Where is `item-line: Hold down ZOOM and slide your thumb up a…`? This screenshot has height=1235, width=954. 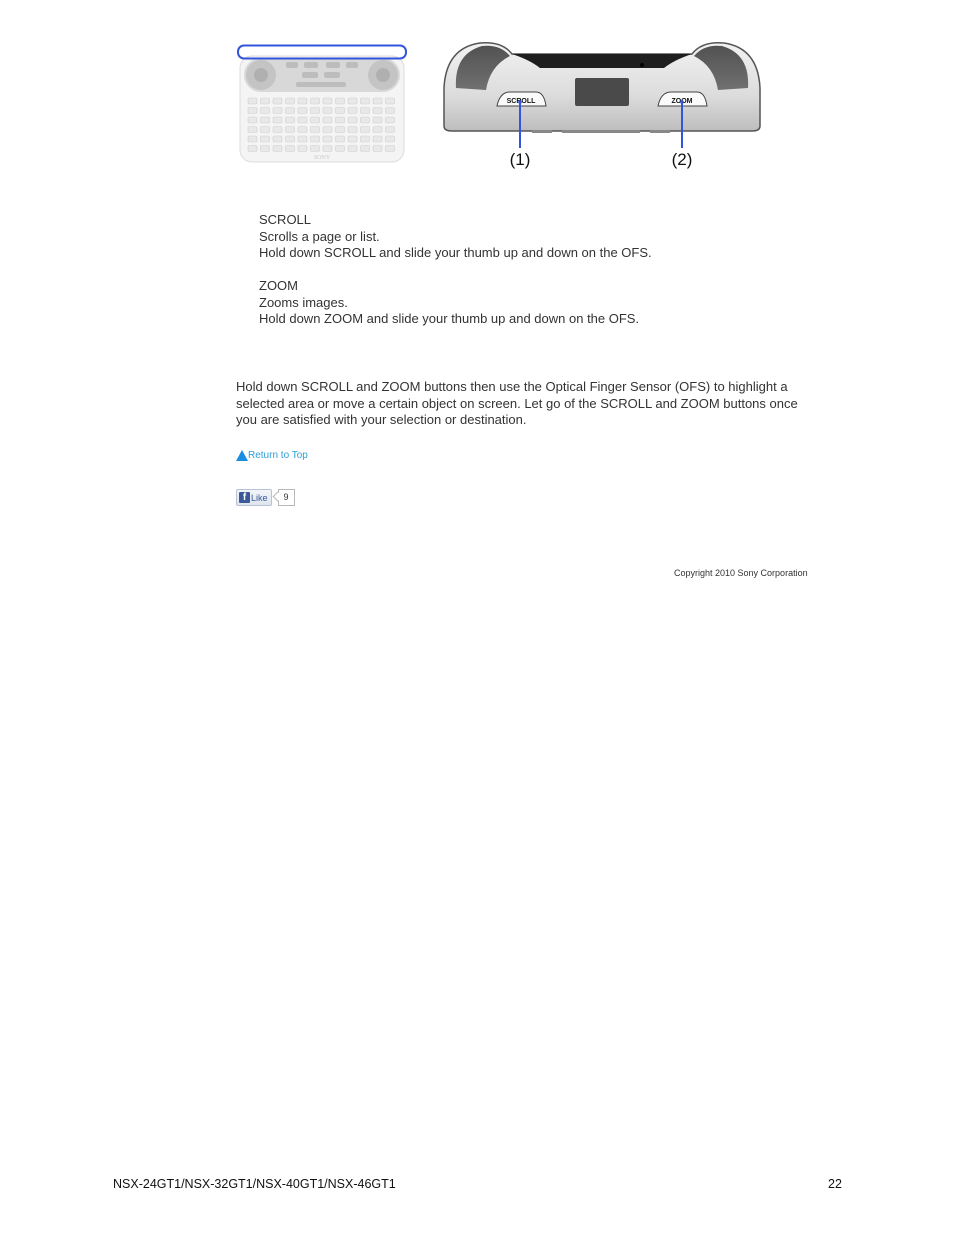 item-line: Hold down ZOOM and slide your thumb up a… is located at coordinates (449, 318).